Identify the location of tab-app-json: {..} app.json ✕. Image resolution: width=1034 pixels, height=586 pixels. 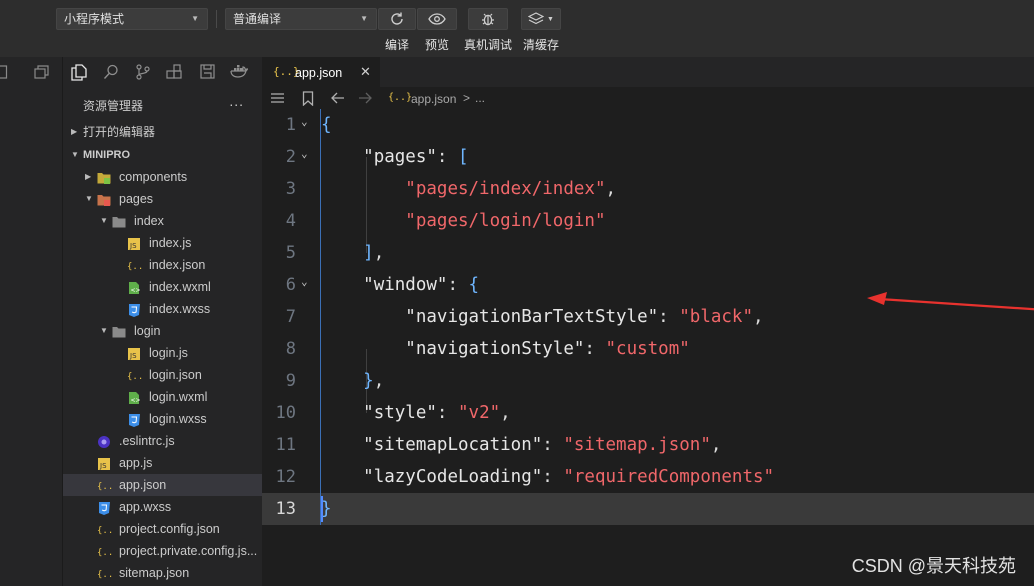
(321, 72).